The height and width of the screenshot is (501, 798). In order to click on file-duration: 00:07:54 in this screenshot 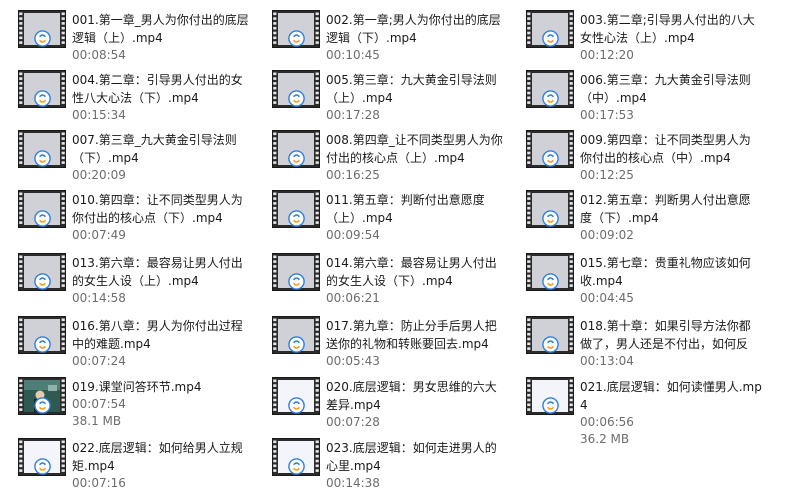, I will do `click(99, 404)`.